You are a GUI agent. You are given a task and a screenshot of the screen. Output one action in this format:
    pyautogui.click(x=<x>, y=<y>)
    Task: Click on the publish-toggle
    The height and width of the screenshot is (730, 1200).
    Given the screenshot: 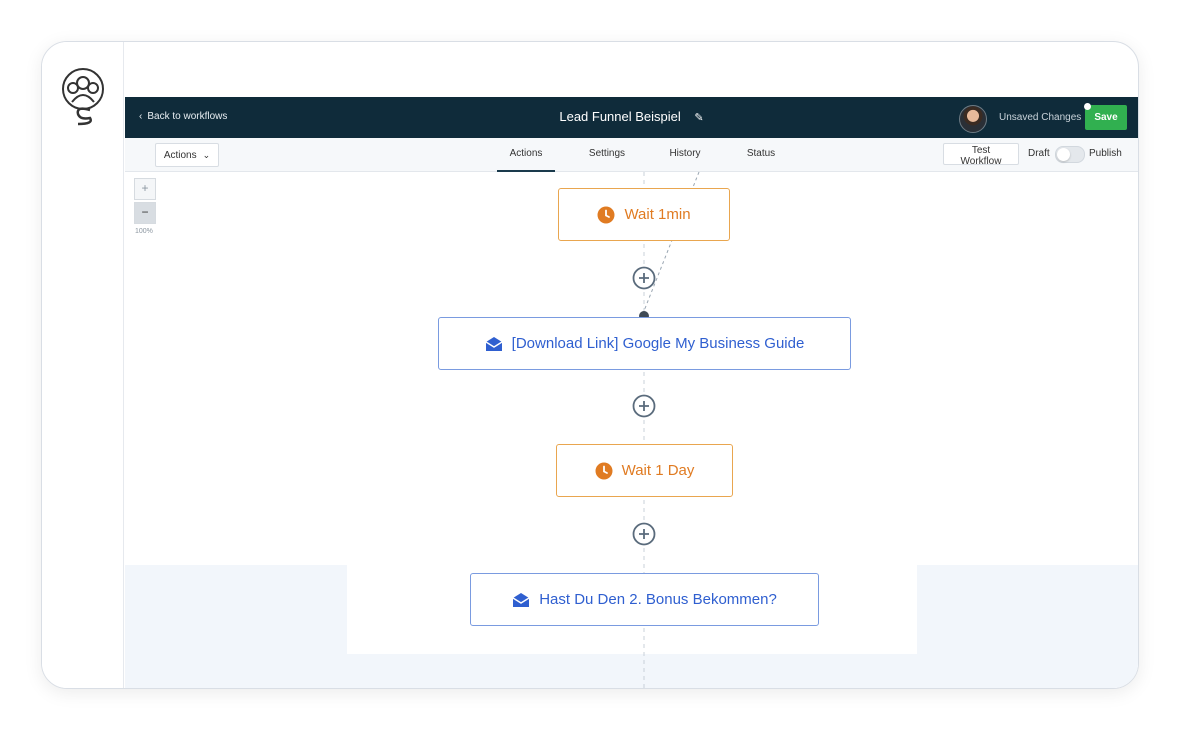 What is the action you would take?
    pyautogui.click(x=1070, y=154)
    